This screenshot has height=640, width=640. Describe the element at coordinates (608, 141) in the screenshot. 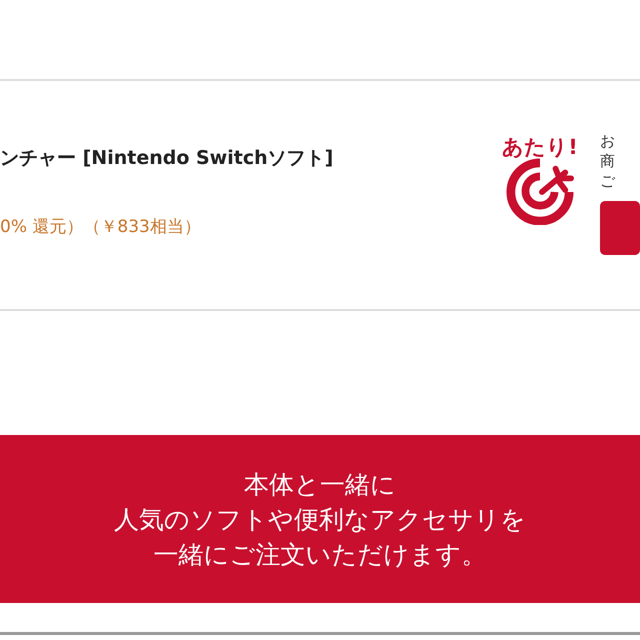

I see `notice-text: お` at that location.